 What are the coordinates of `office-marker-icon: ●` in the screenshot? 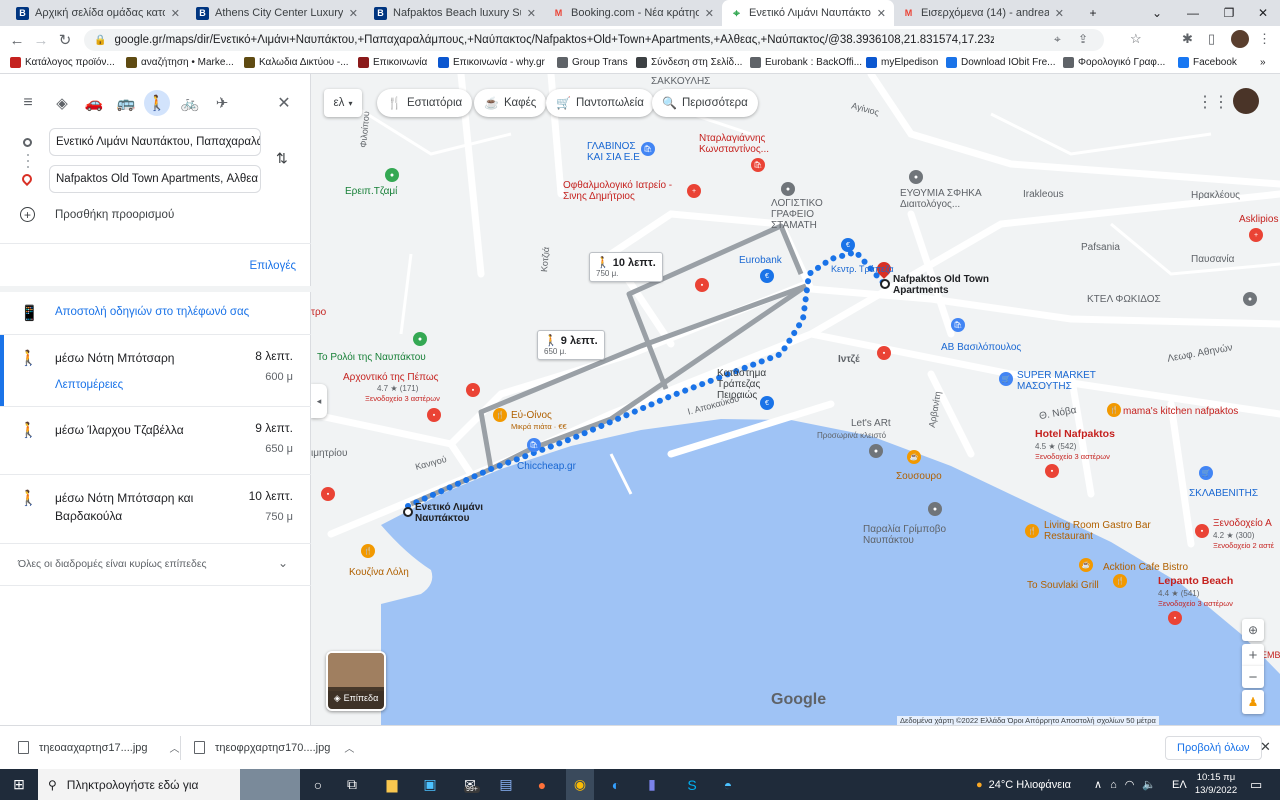 It's located at (916, 177).